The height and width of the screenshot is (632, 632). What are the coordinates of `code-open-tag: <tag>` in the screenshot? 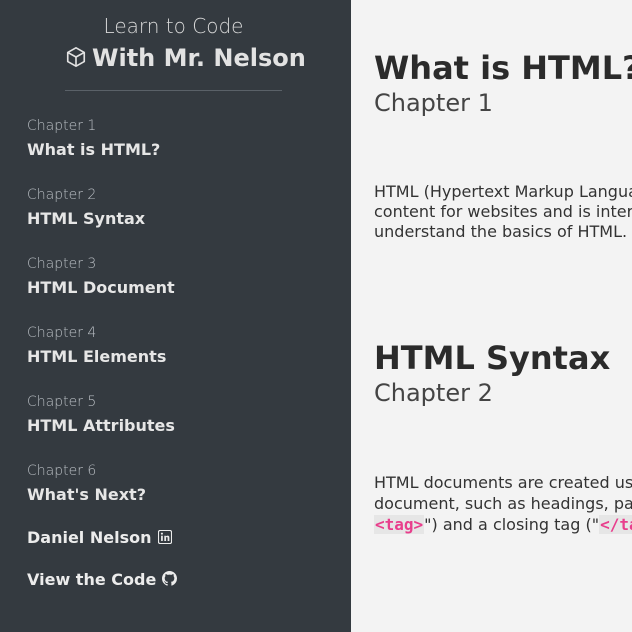 It's located at (399, 524).